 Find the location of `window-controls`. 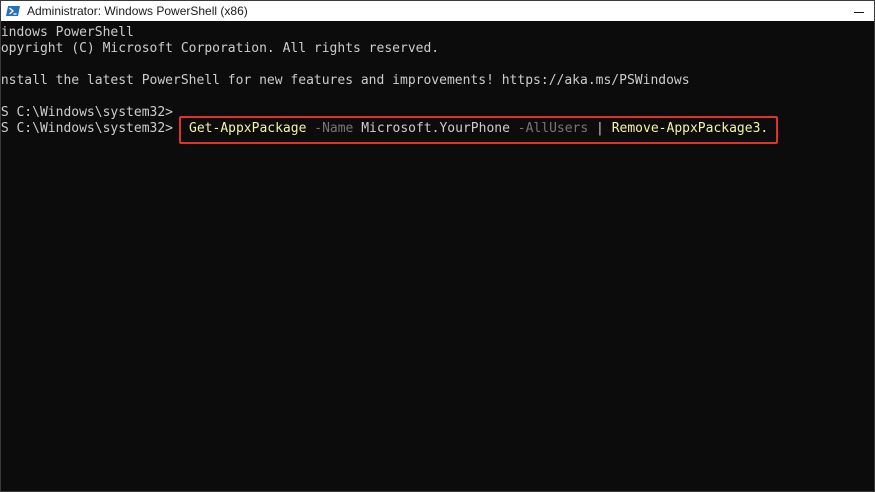

window-controls is located at coordinates (859, 11).